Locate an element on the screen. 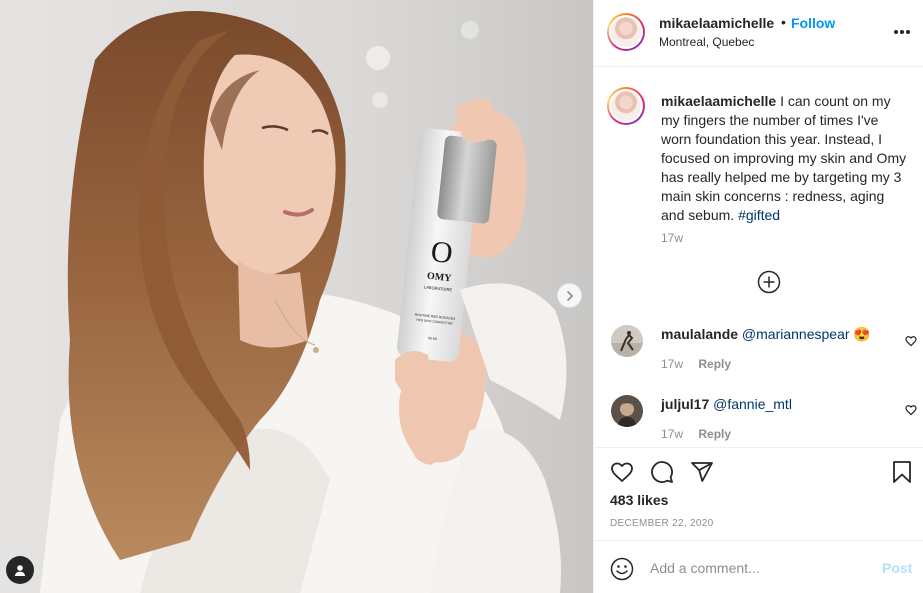 This screenshot has height=593, width=923. comment-mention: @fannie_mtl is located at coordinates (752, 404).